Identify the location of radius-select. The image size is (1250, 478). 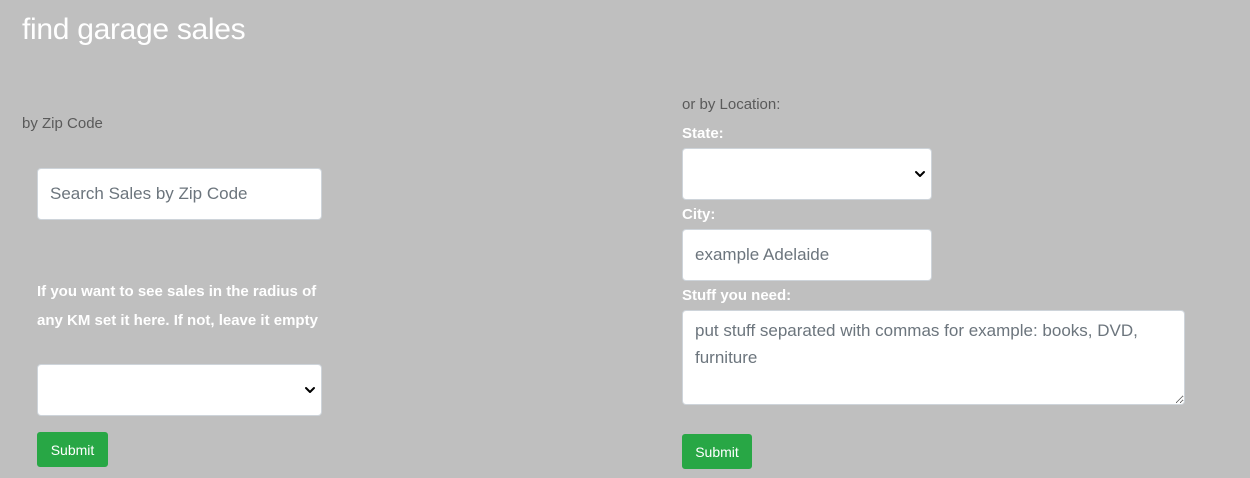
(179, 390).